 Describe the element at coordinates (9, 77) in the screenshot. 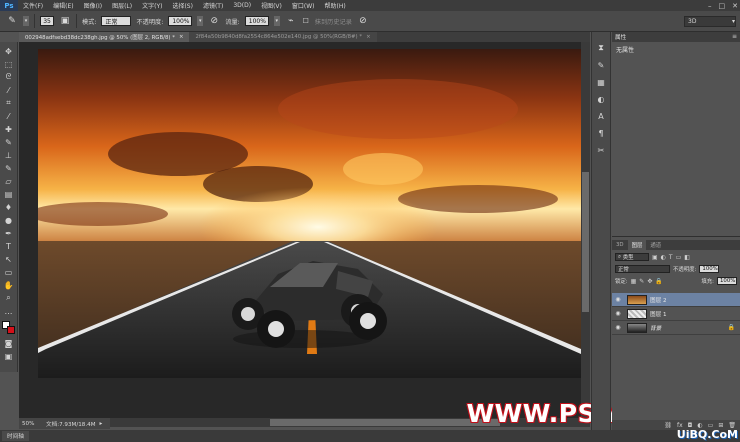

I see `lasso-tool-icon: ᘓ` at that location.